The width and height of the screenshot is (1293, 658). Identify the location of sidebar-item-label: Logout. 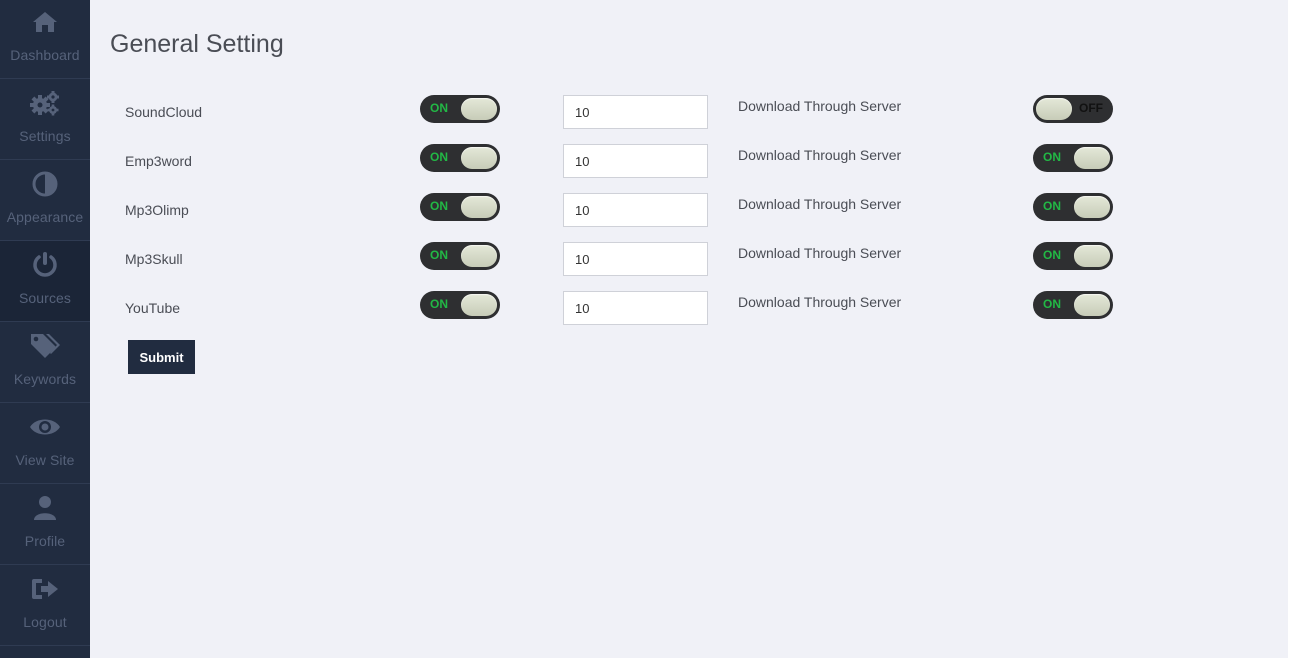
(45, 622).